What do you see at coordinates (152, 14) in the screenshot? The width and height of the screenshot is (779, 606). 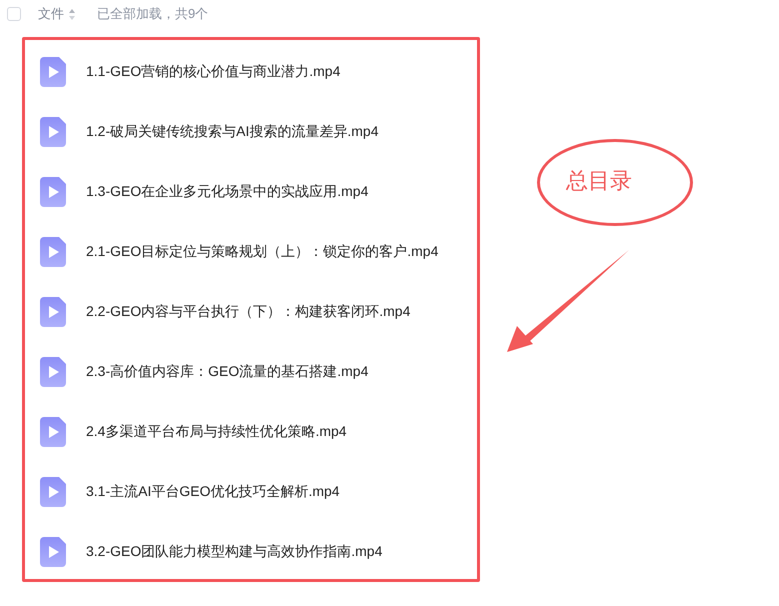 I see `load-status: 已全部加载，共9个` at bounding box center [152, 14].